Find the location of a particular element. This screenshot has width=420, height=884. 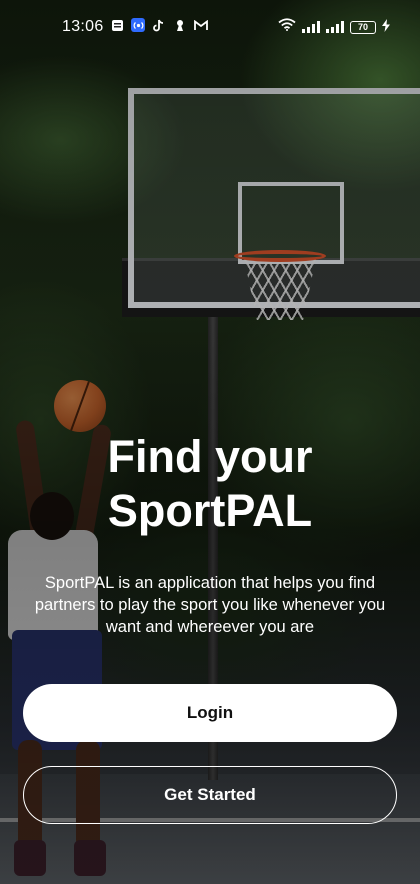

status-time: 13:06 is located at coordinates (83, 26).